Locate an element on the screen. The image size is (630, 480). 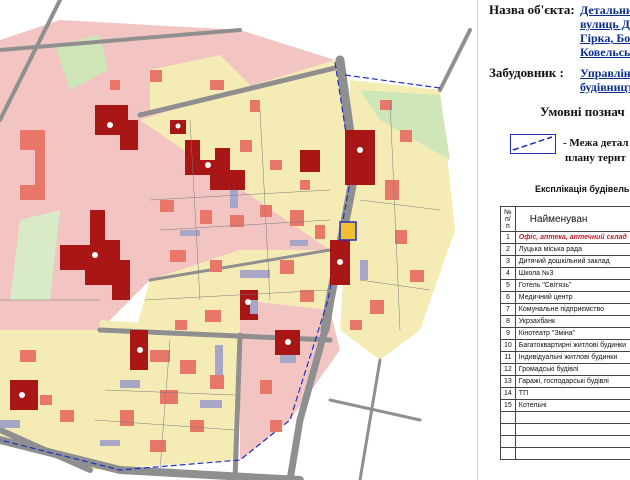
legend-item-line-2: плану терит is located at coordinates (595, 158).